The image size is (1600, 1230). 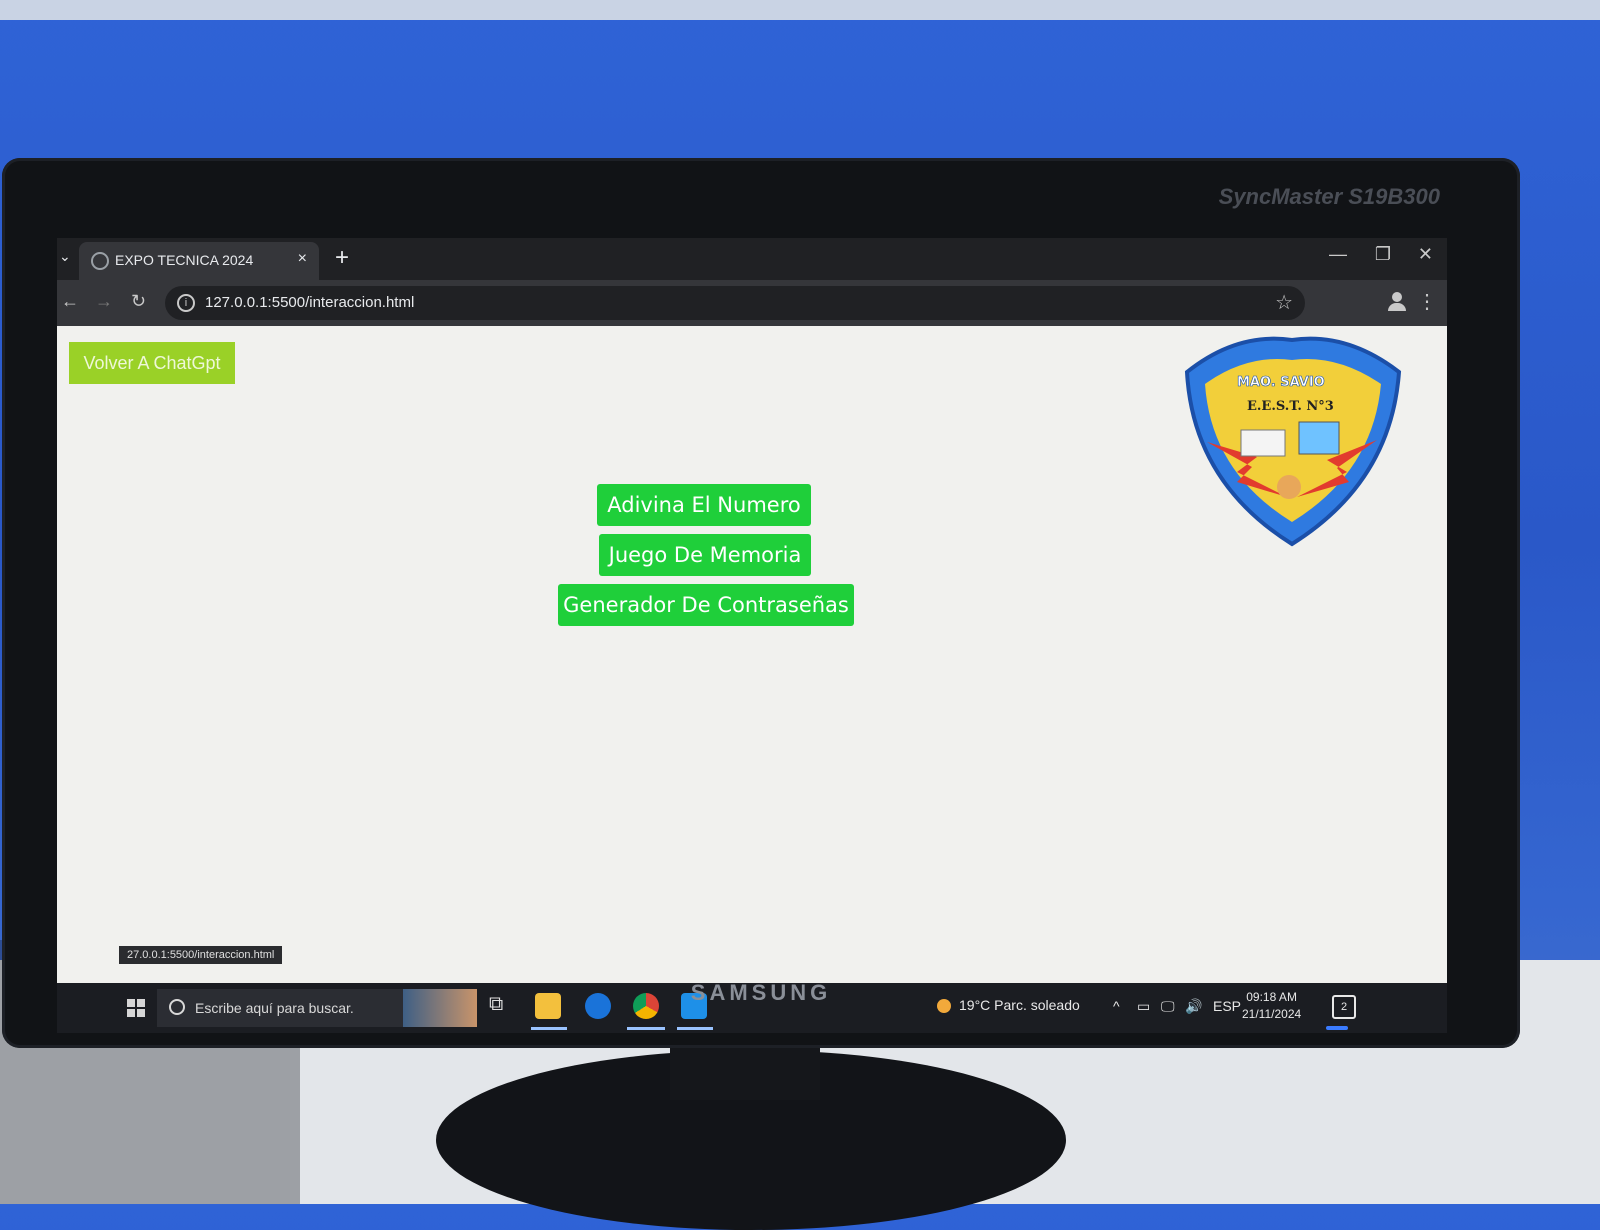 I want to click on monitor-brand-logo: SAMSUNG, so click(x=761, y=992).